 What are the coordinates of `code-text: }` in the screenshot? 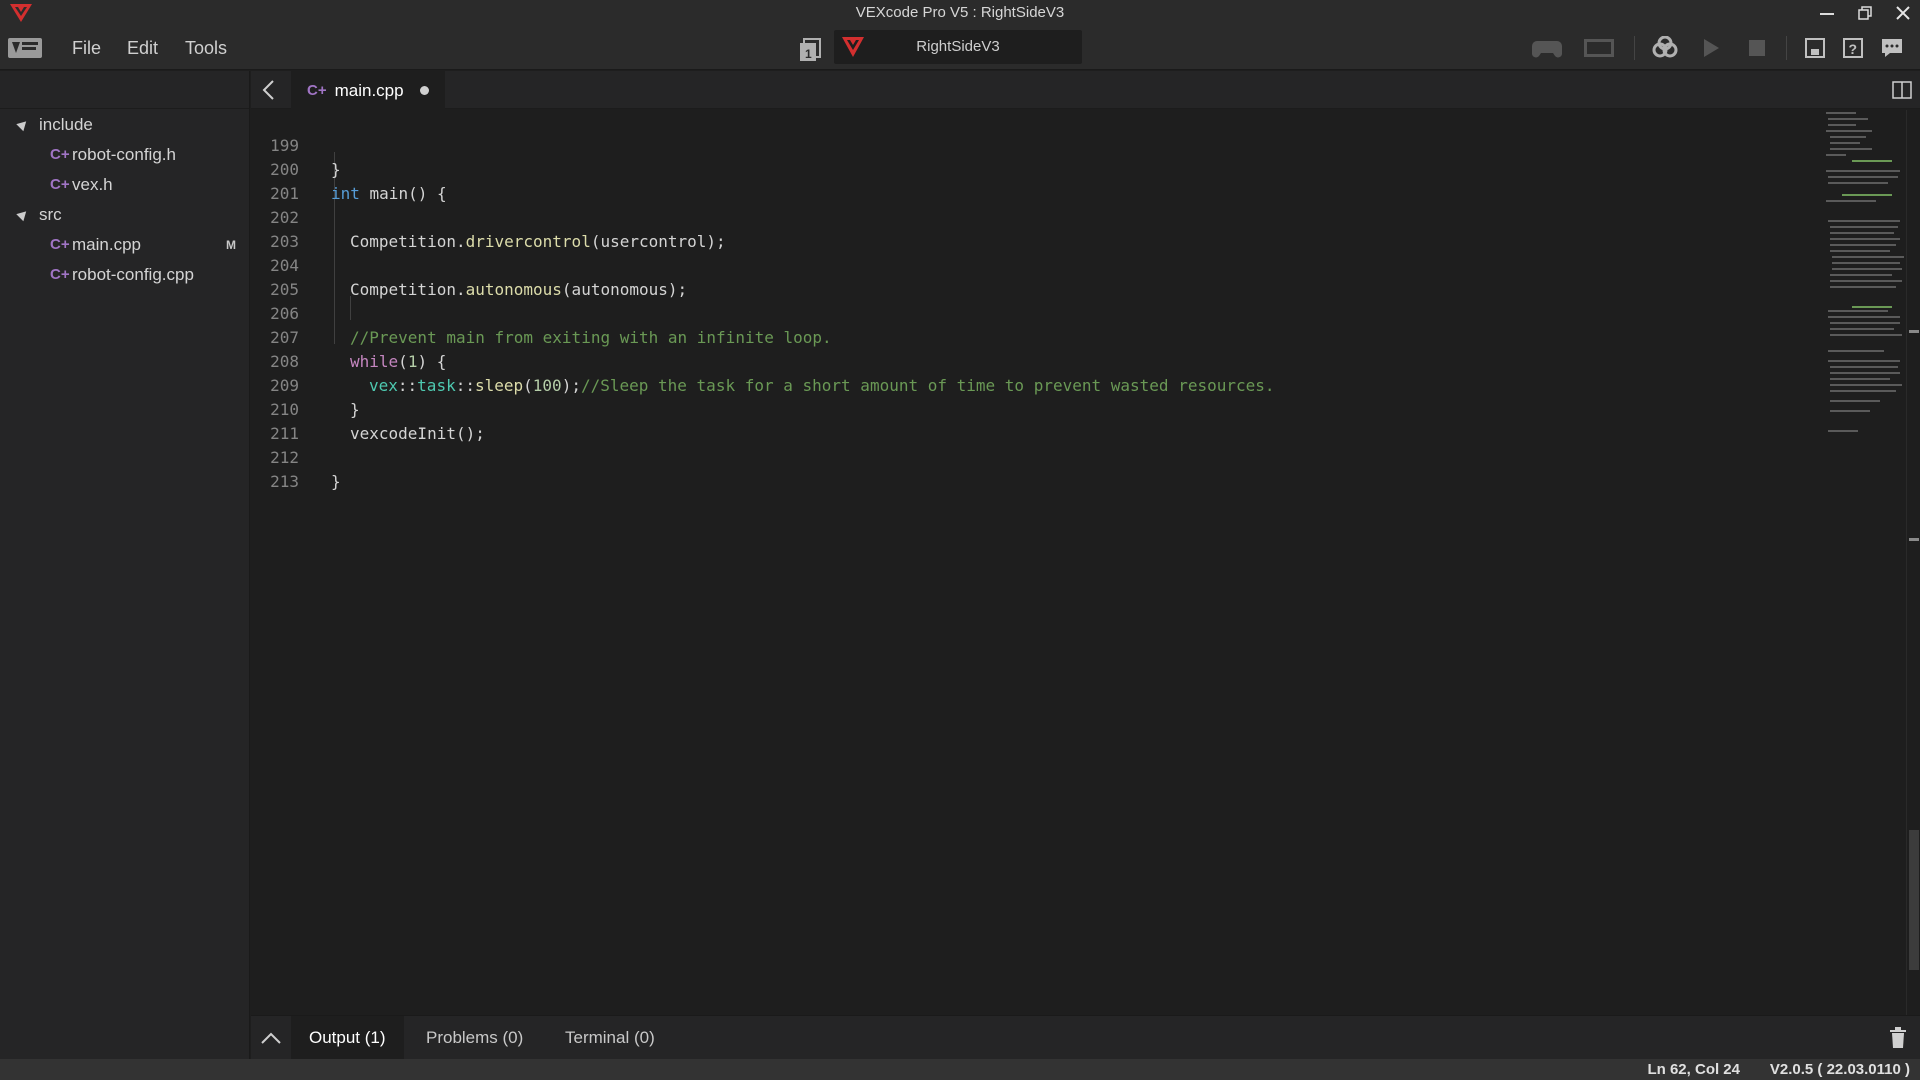 It's located at (336, 481).